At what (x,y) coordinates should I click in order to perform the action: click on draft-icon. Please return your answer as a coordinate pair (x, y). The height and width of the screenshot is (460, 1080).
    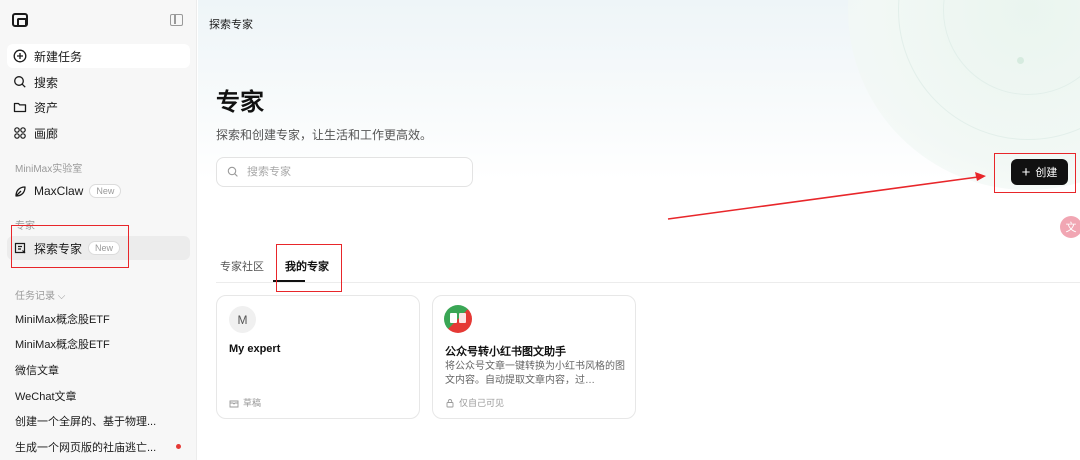
    Looking at the image, I should click on (234, 403).